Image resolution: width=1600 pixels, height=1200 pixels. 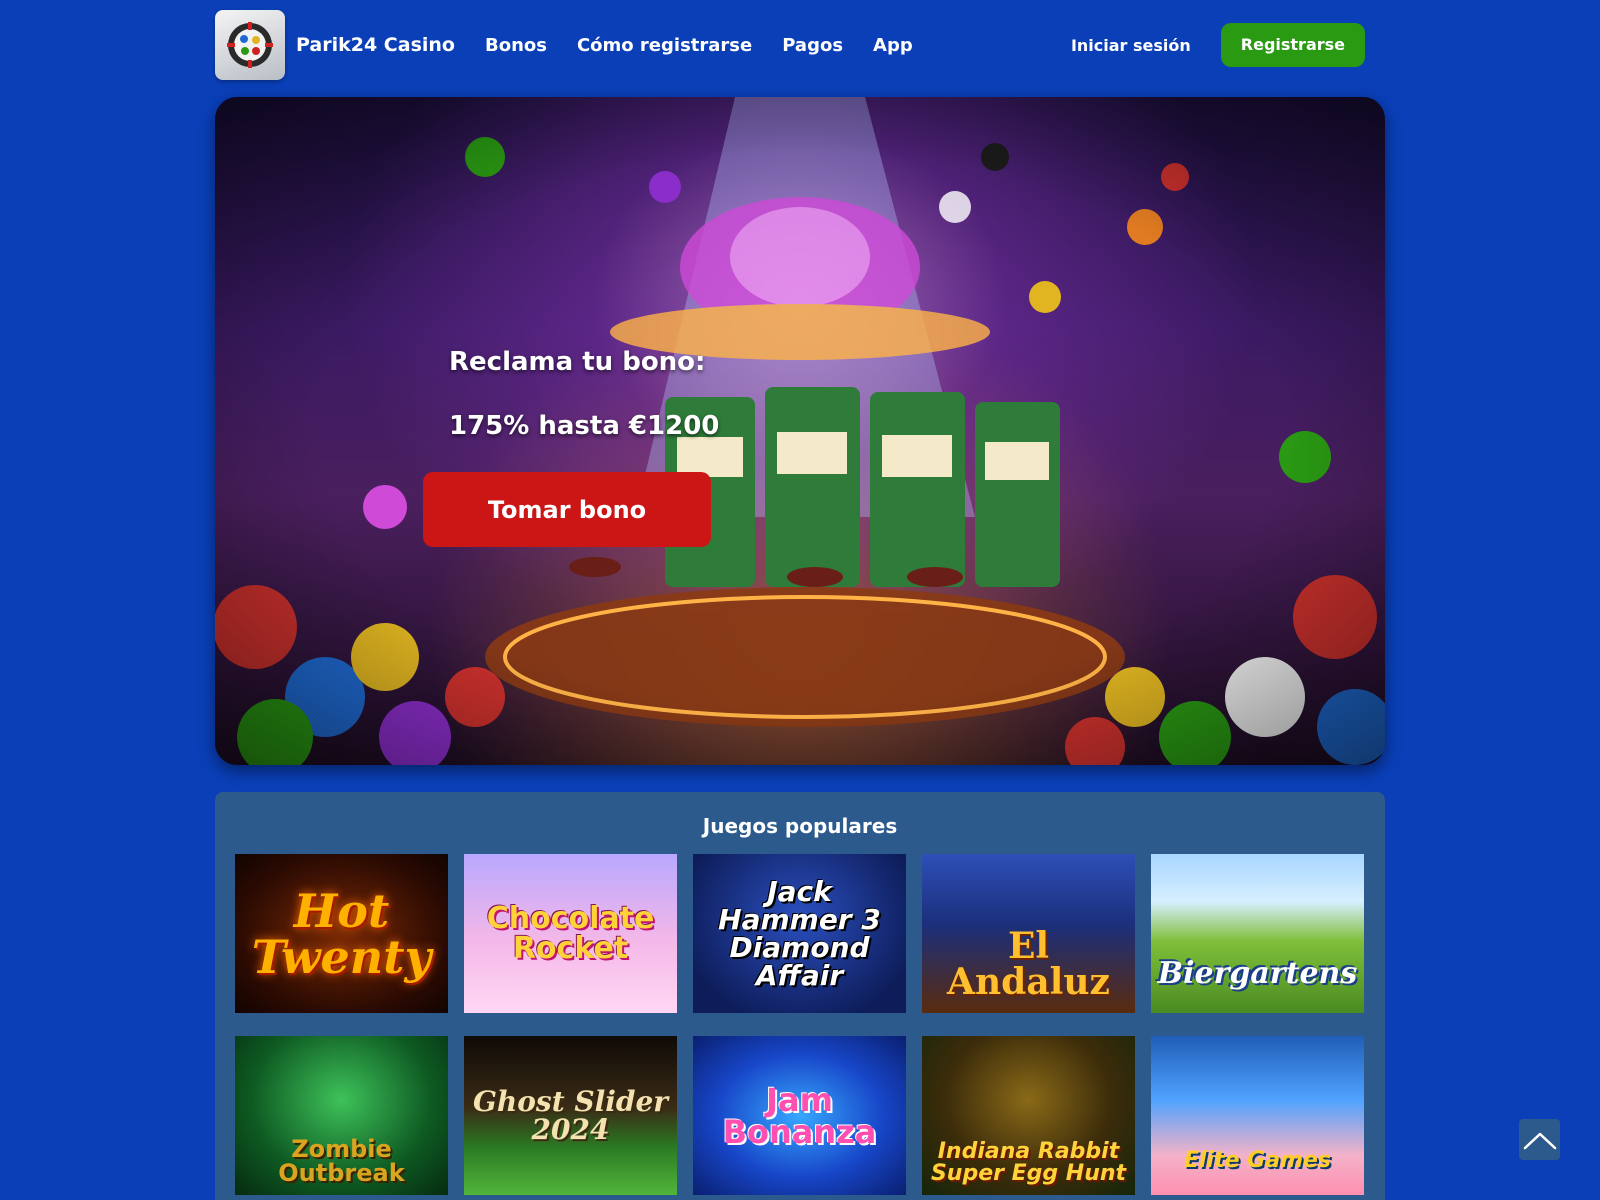 What do you see at coordinates (800, 826) in the screenshot?
I see `section-title: Juegos populares` at bounding box center [800, 826].